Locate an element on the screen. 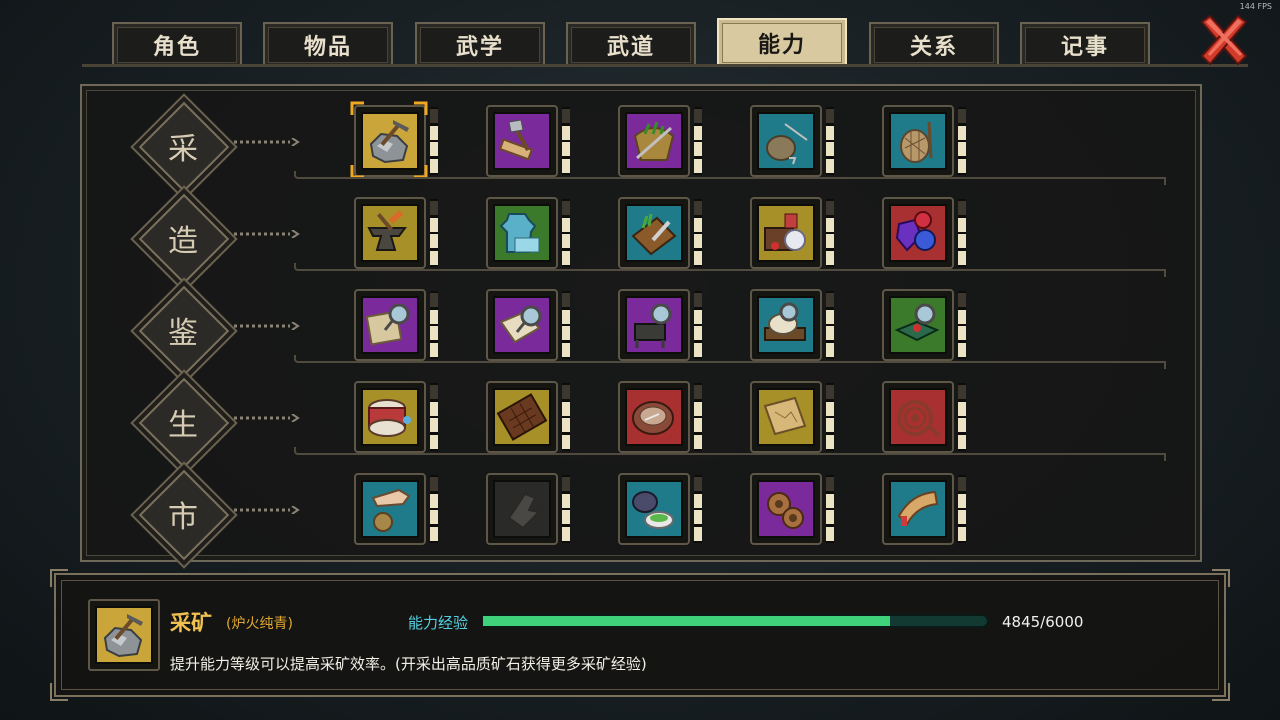  tab-5: 关系 is located at coordinates (934, 44).